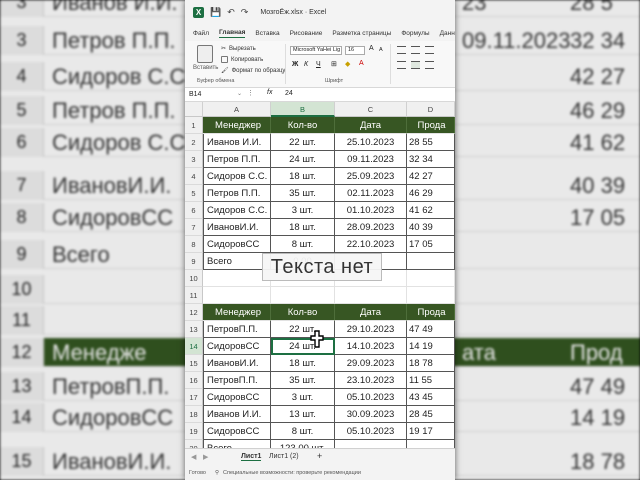 The width and height of the screenshot is (640, 480). I want to click on cell: 01.10.2023, so click(371, 210).